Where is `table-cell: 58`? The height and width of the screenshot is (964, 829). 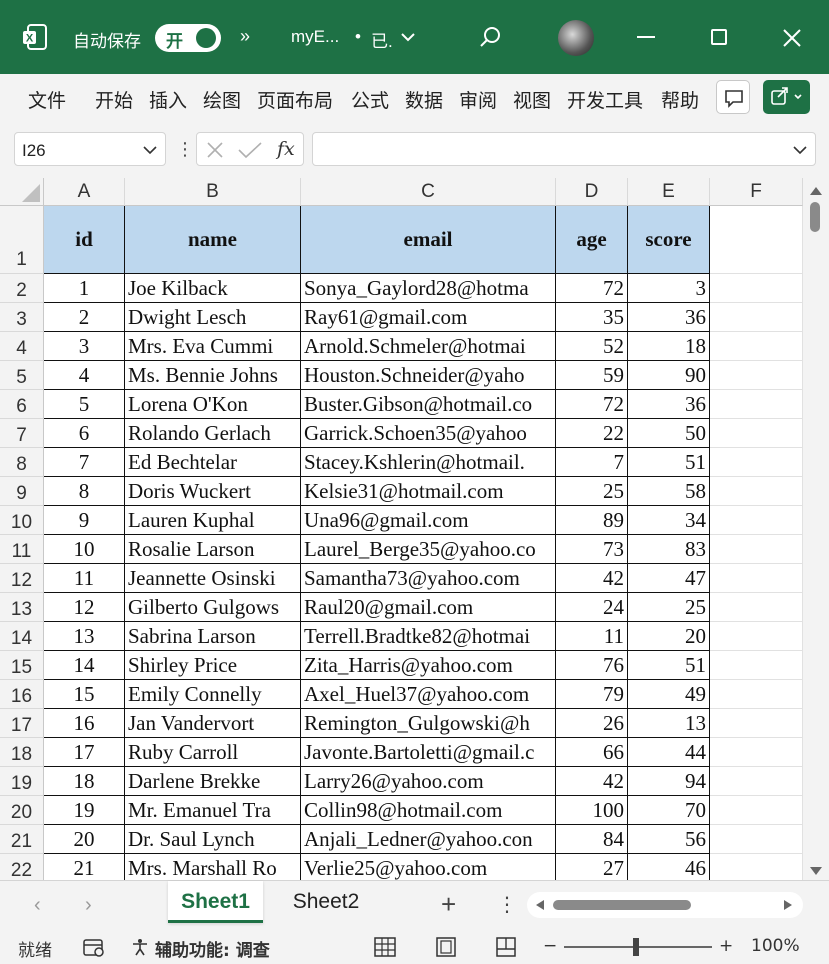 table-cell: 58 is located at coordinates (669, 491).